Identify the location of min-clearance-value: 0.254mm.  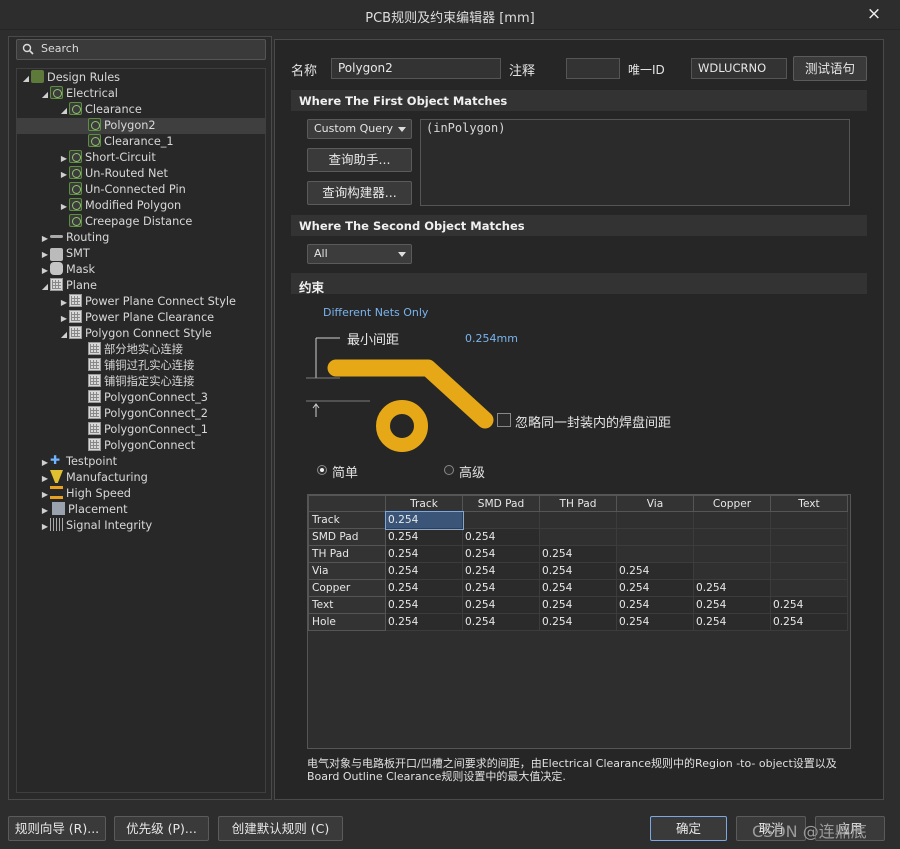
(491, 338).